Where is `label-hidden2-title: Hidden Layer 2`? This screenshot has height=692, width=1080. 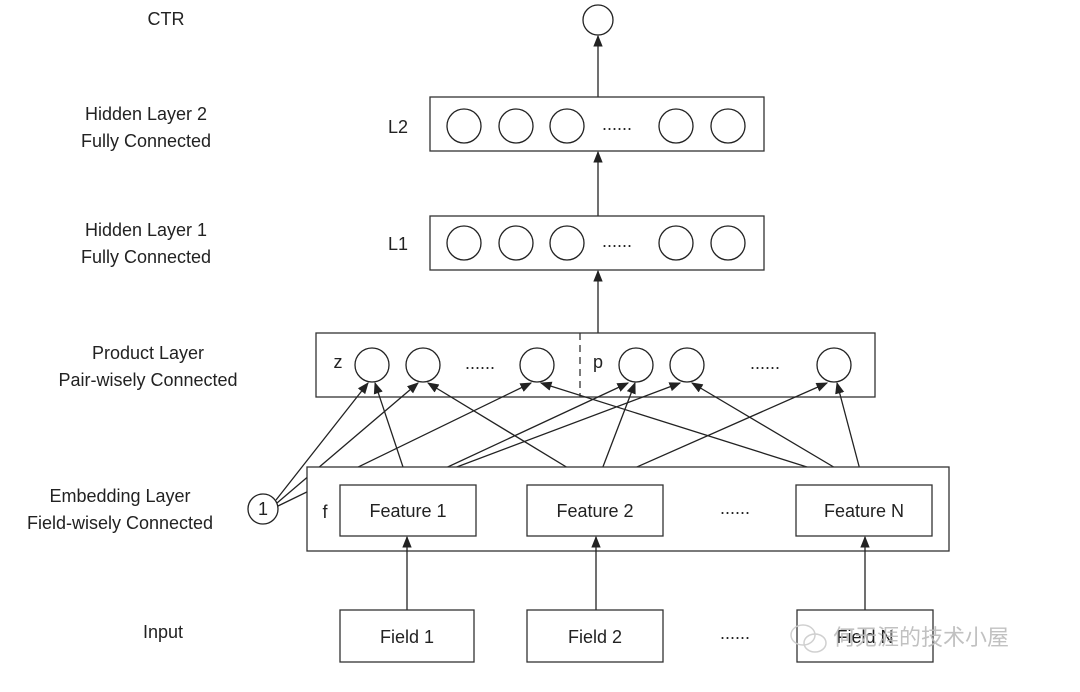 label-hidden2-title: Hidden Layer 2 is located at coordinates (146, 114).